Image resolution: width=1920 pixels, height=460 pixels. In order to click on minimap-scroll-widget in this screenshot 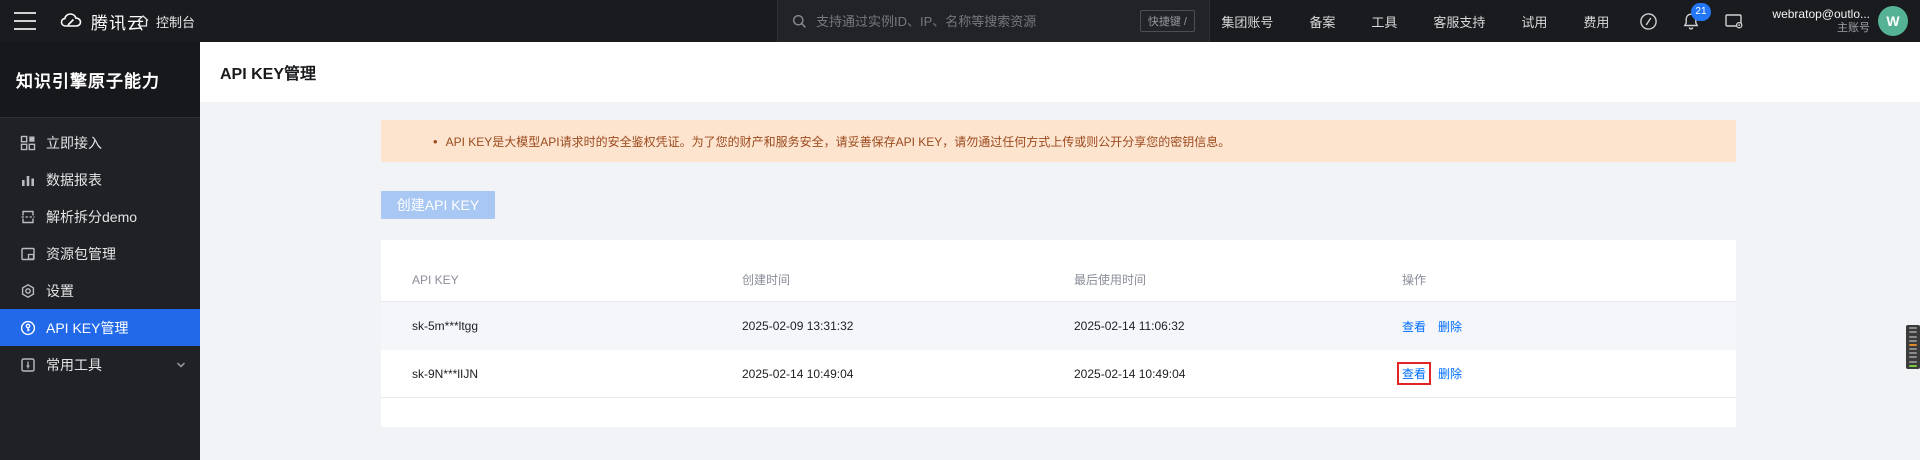, I will do `click(1913, 347)`.